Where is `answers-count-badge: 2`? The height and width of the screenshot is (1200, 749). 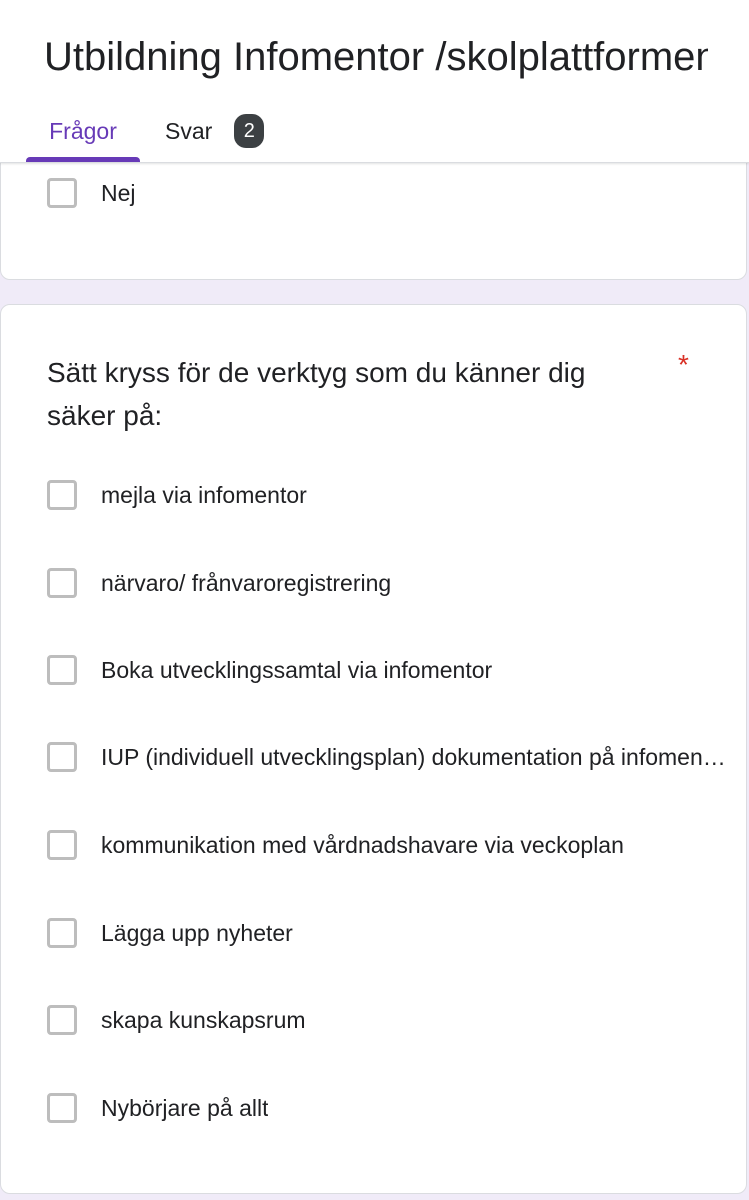 answers-count-badge: 2 is located at coordinates (249, 131).